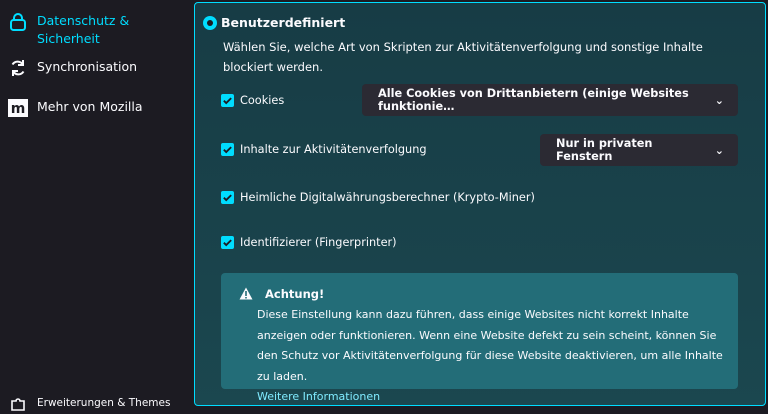  I want to click on sync-icon, so click(18, 68).